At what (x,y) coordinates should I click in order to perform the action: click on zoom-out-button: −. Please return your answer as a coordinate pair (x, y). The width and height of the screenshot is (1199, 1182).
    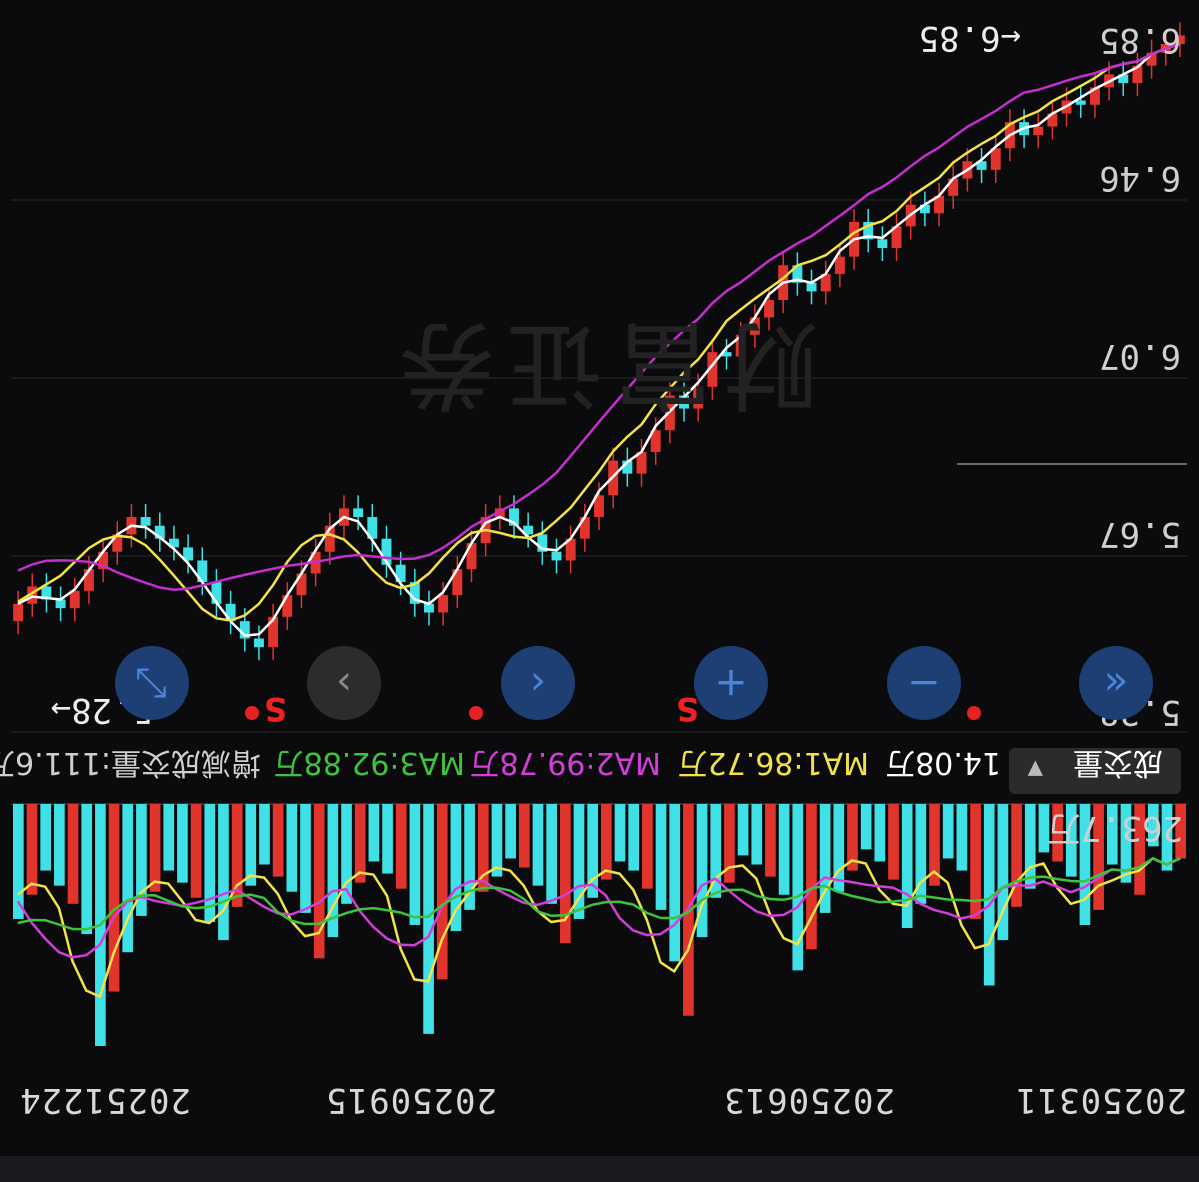
    Looking at the image, I should click on (924, 683).